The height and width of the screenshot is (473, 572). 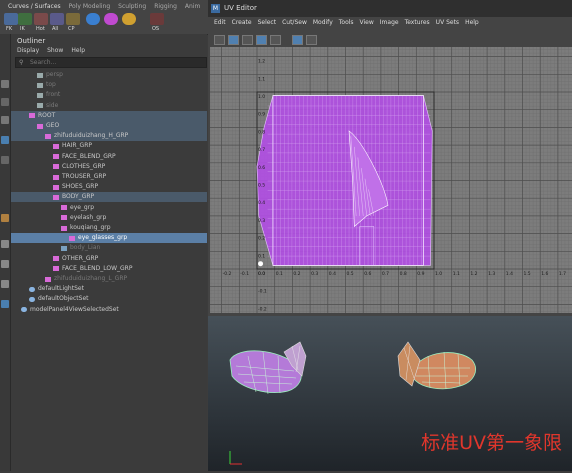 I want to click on uv-menu-item: Textures, so click(x=417, y=22).